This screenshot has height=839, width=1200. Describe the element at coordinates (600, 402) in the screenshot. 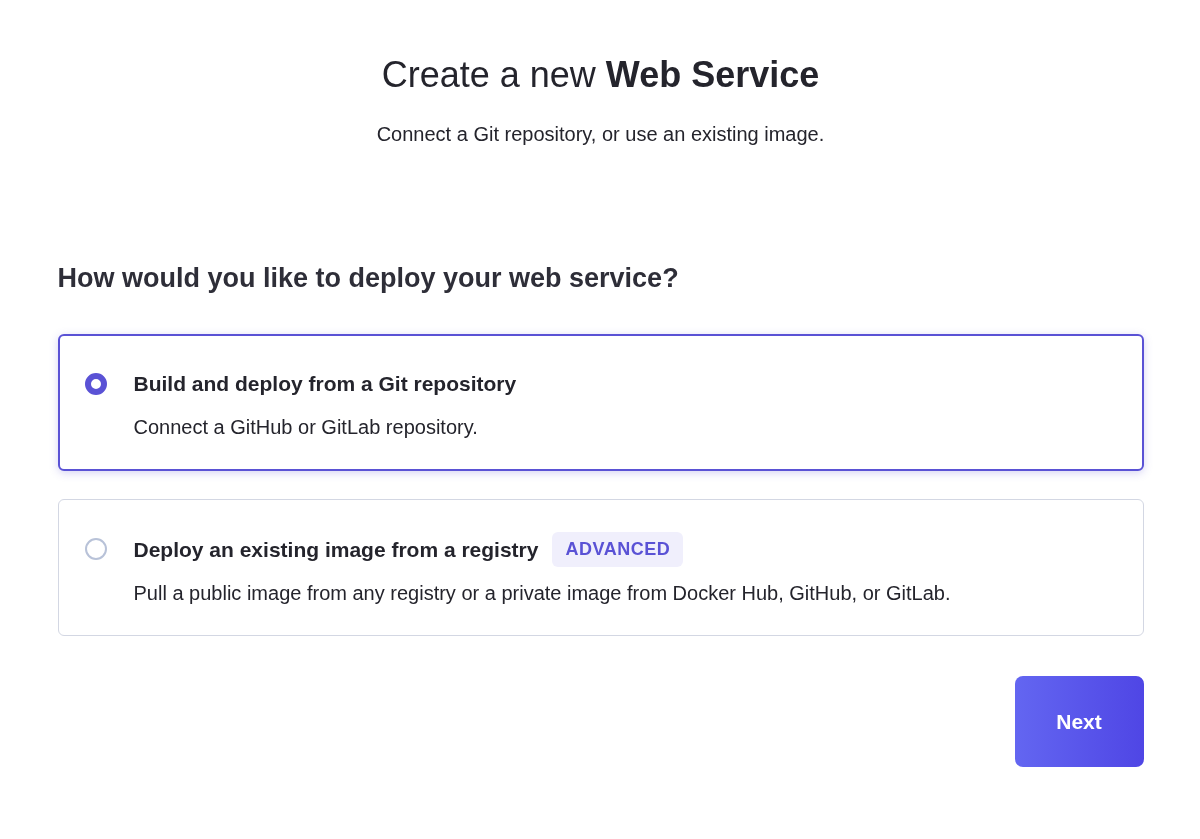

I see `deploy-option-card: Build and deploy from a Git repository Connect a GitHub or GitLab repository.` at that location.